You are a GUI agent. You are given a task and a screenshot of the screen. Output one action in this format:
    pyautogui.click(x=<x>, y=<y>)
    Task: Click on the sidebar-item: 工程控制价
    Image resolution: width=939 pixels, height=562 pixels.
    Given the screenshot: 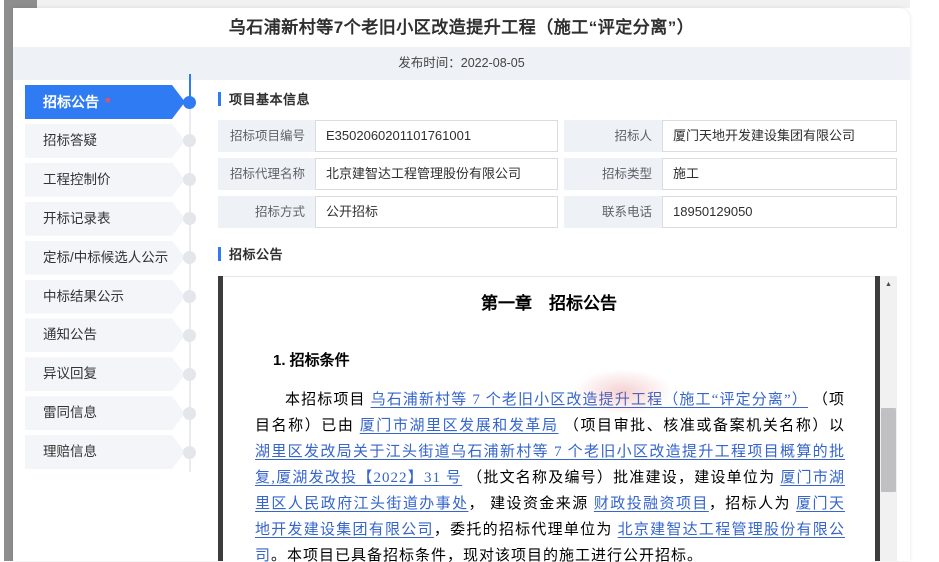 What is the action you would take?
    pyautogui.click(x=105, y=180)
    